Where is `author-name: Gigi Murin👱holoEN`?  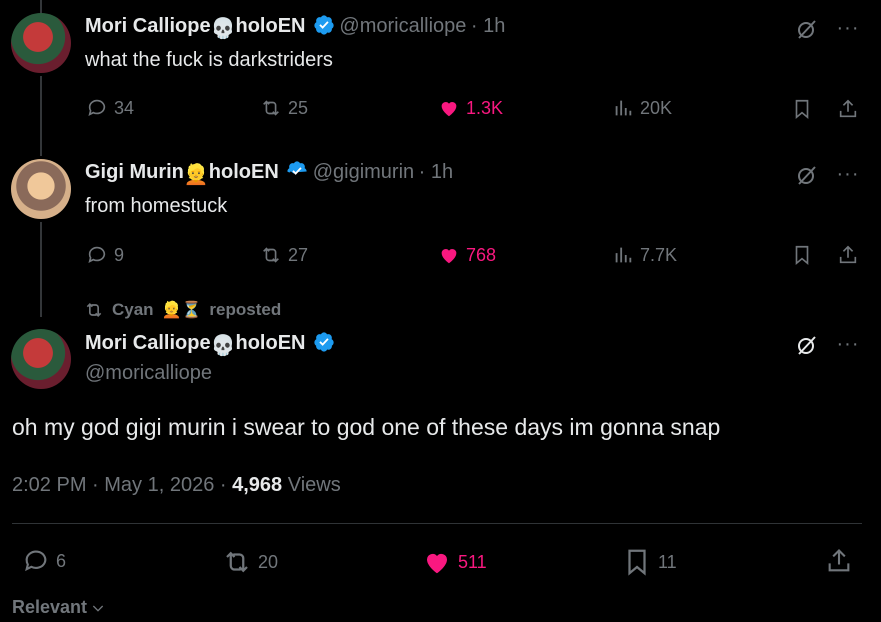 author-name: Gigi Murin👱holoEN is located at coordinates (182, 173).